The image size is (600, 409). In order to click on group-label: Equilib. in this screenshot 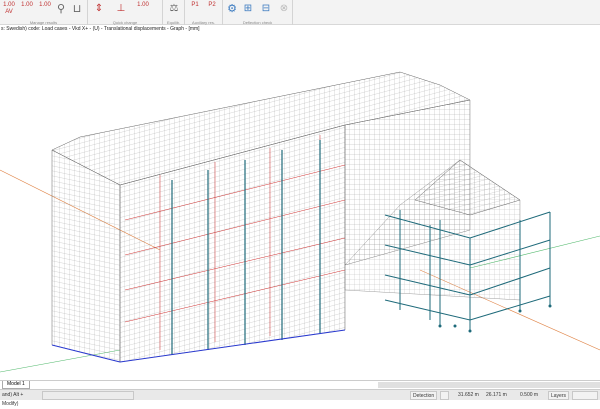, I will do `click(173, 22)`.